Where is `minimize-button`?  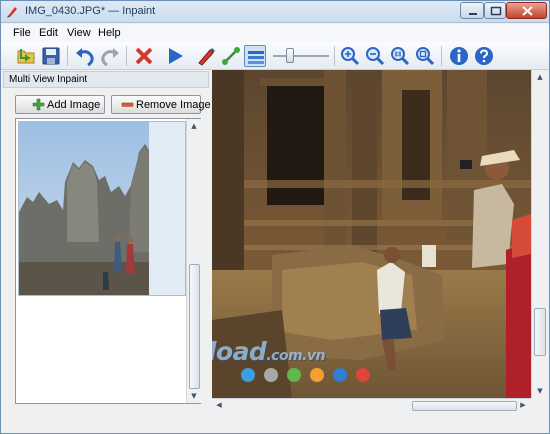 minimize-button is located at coordinates (472, 10).